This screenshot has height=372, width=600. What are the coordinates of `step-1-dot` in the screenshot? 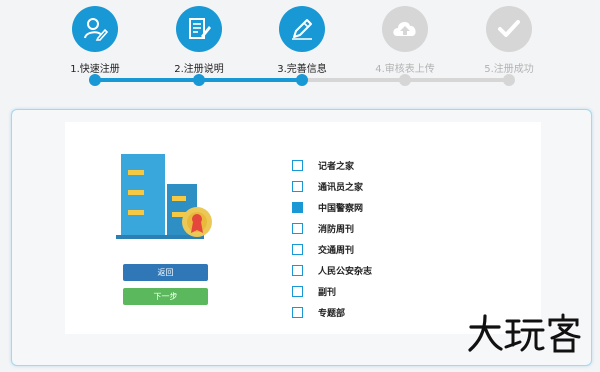 It's located at (95, 80).